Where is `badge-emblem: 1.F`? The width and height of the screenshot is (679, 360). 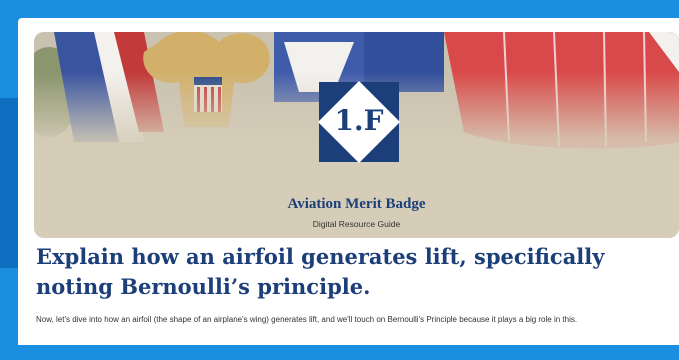 badge-emblem: 1.F is located at coordinates (359, 122).